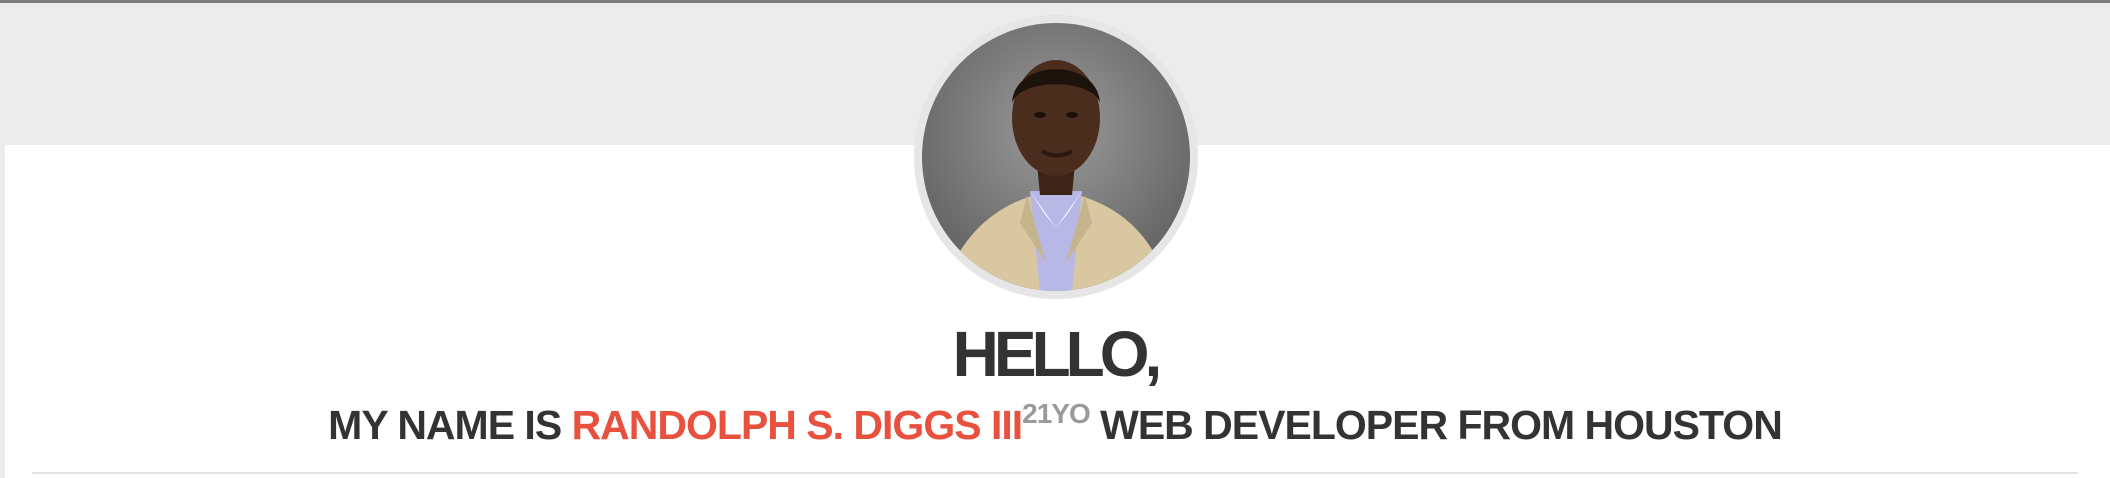 The width and height of the screenshot is (2110, 478). Describe the element at coordinates (1055, 473) in the screenshot. I see `section-divider` at that location.